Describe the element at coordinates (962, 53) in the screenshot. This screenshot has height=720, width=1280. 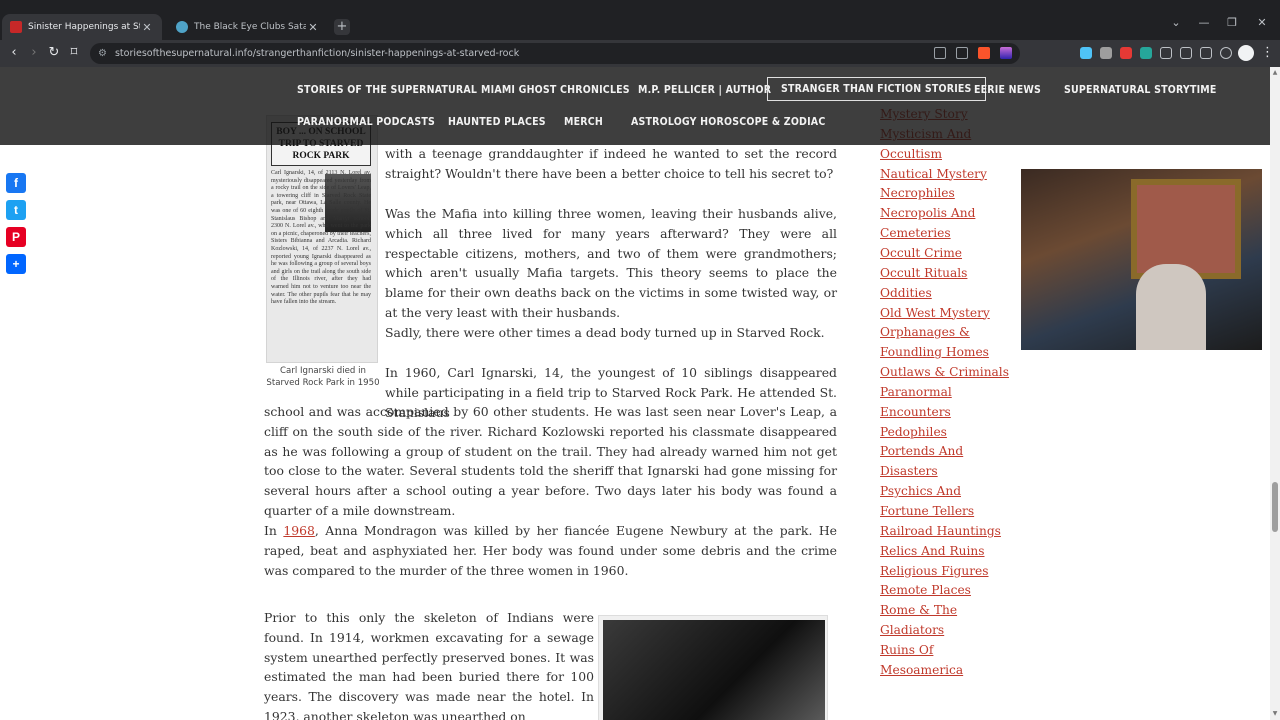
I see `share-page-icon` at that location.